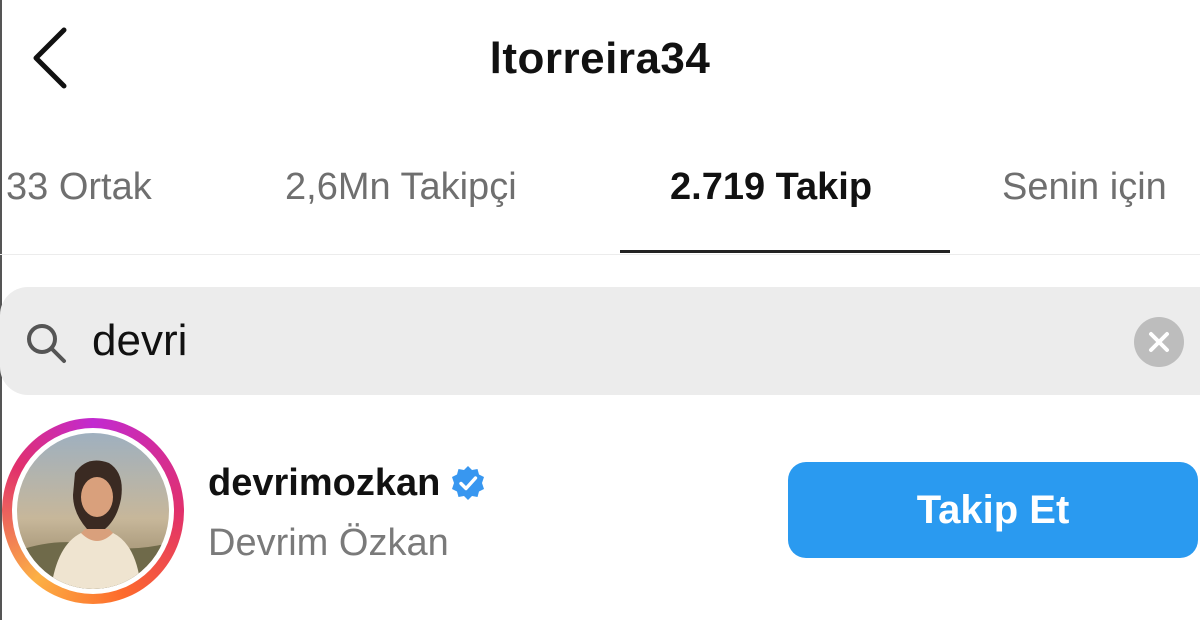 This screenshot has height=620, width=1200. What do you see at coordinates (592, 341) in the screenshot?
I see `search-input` at bounding box center [592, 341].